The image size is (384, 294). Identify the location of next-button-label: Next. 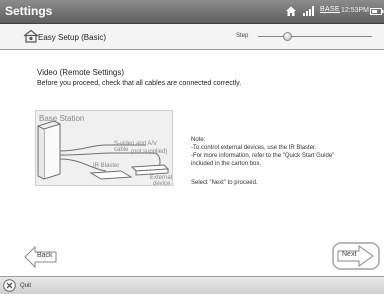
(349, 254).